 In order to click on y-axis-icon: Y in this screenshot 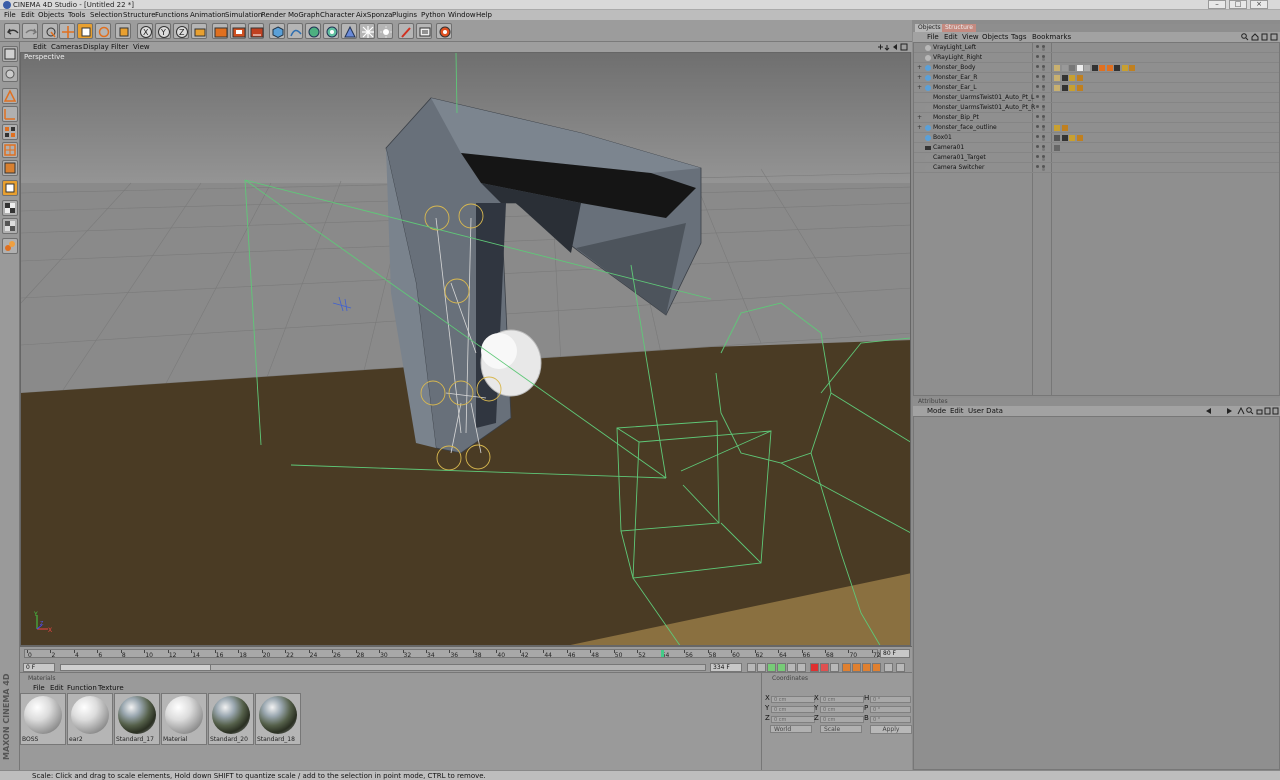, I will do `click(163, 31)`.